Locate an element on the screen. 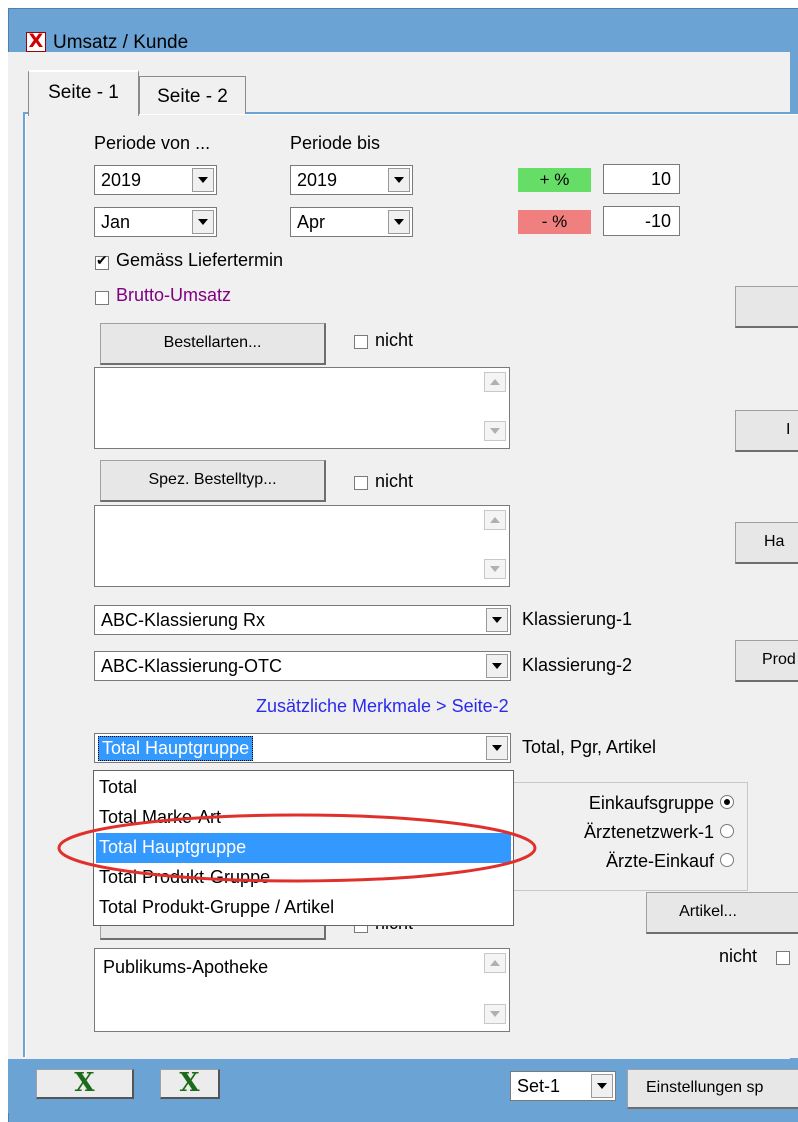  artikel-nicht-checkbox is located at coordinates (783, 958).